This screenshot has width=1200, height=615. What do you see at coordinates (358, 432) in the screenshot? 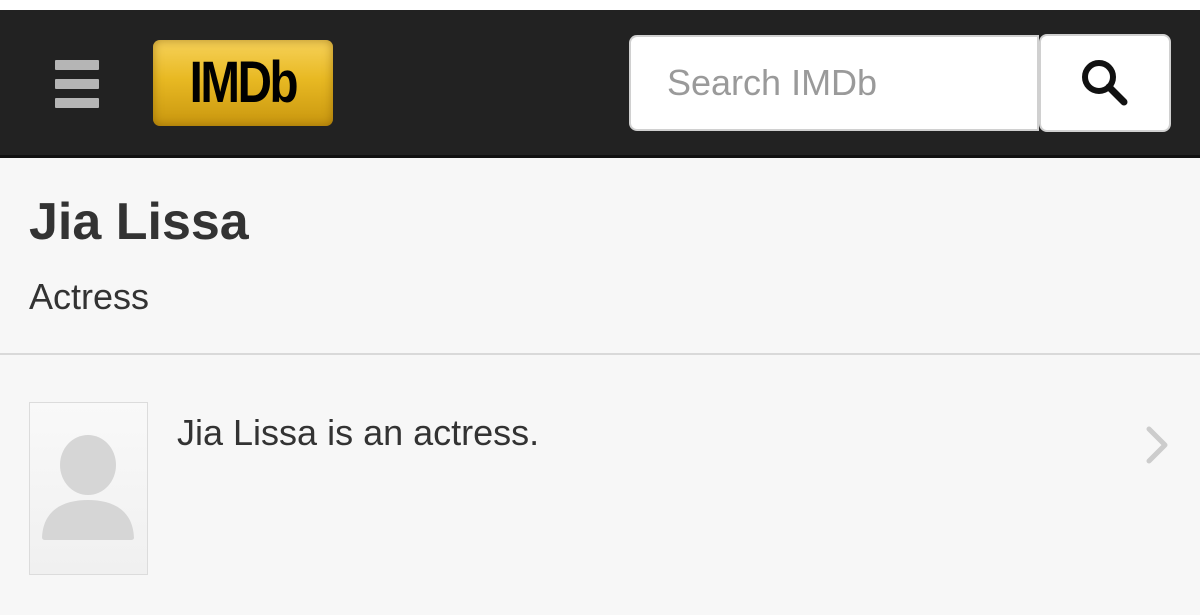
I see `bio-text: Jia Lissa is an actress.` at bounding box center [358, 432].